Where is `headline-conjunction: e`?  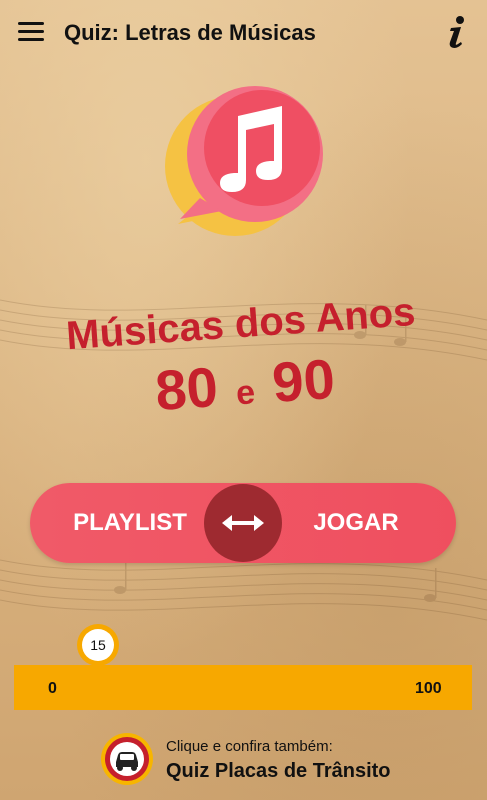
headline-conjunction: e is located at coordinates (245, 393).